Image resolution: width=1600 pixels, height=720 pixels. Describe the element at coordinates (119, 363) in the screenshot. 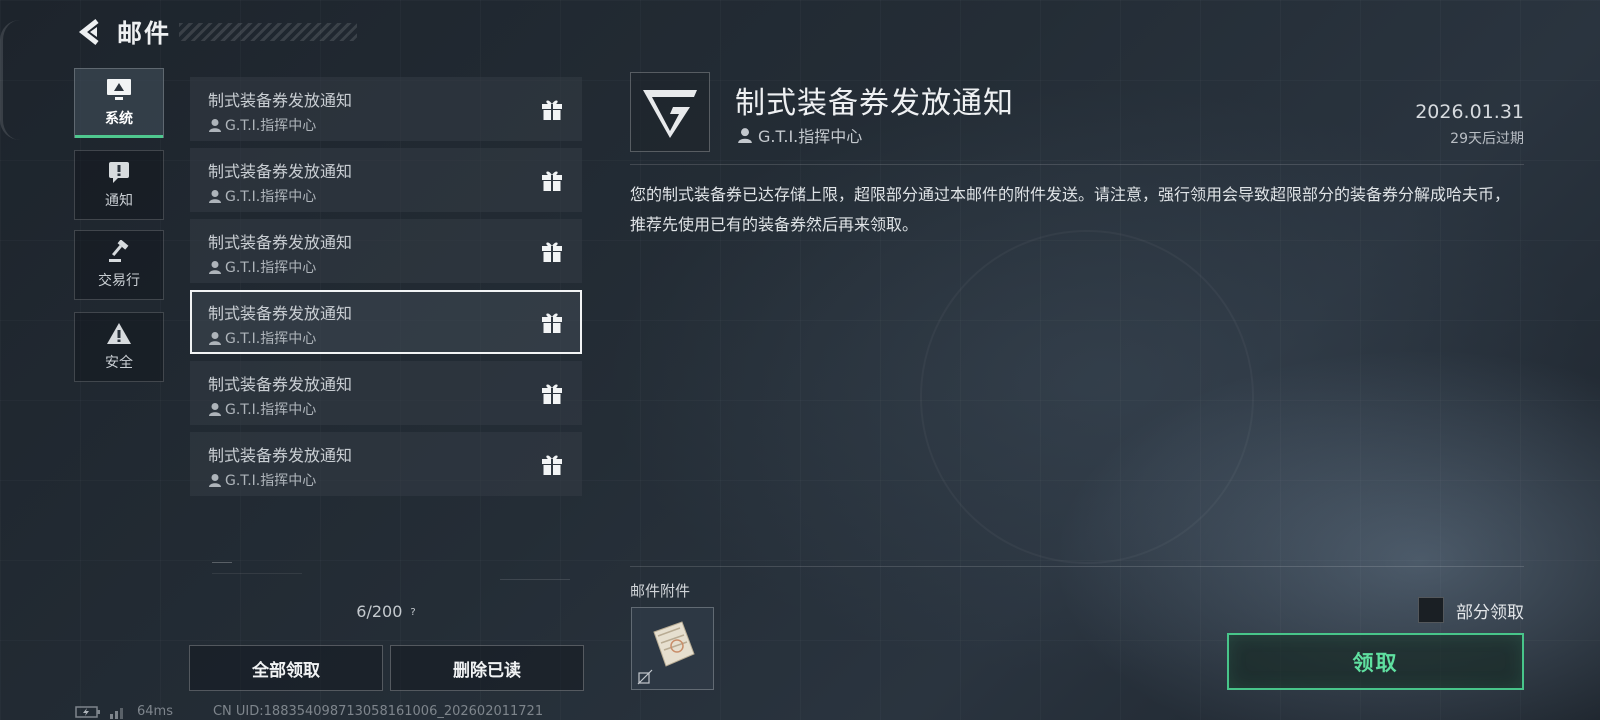

I see `category-label: 安全` at that location.